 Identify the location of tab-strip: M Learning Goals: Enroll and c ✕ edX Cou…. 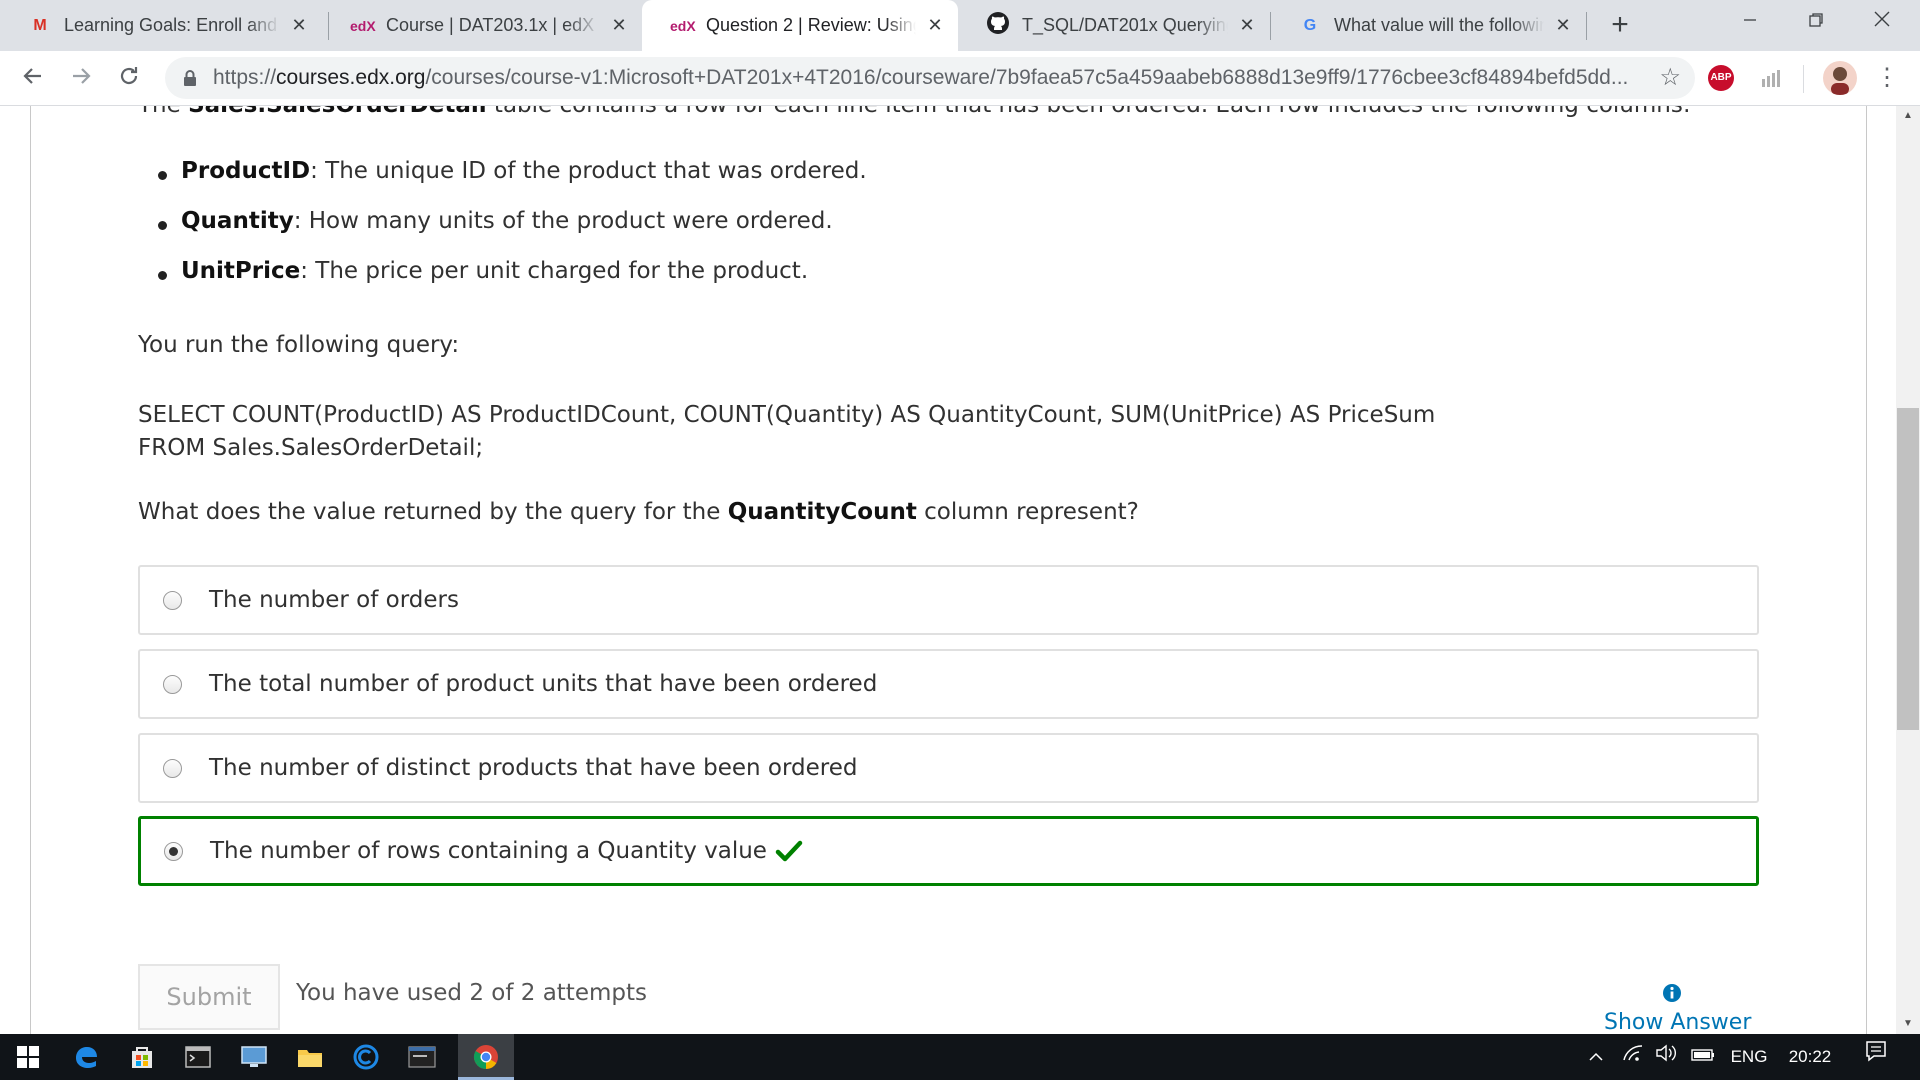
(960, 25).